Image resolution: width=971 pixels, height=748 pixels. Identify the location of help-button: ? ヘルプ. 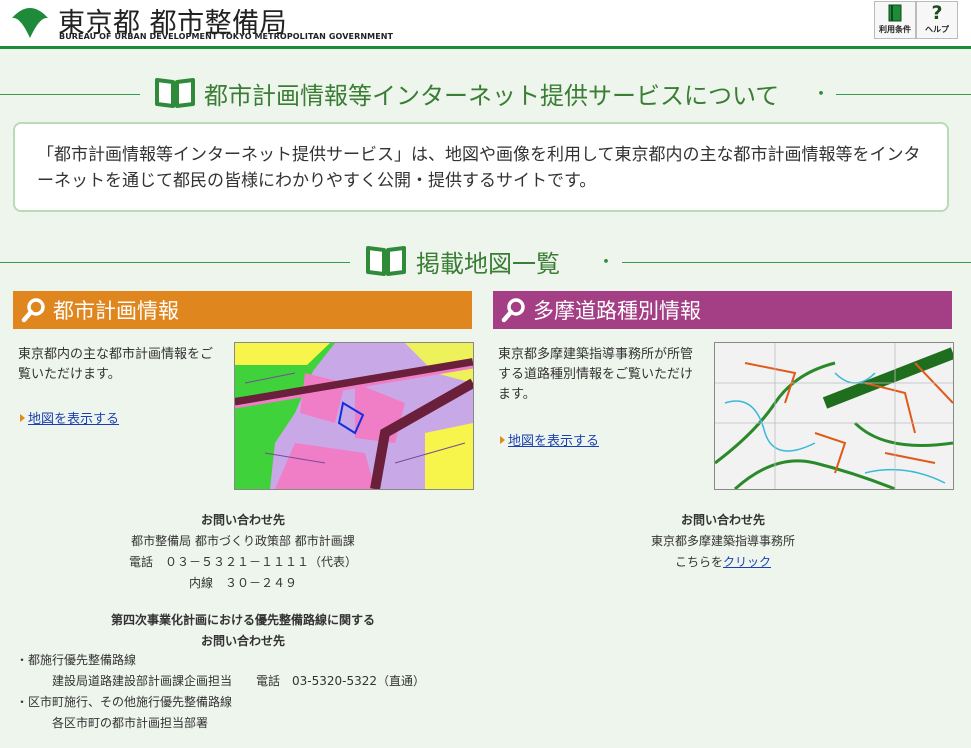
(937, 20).